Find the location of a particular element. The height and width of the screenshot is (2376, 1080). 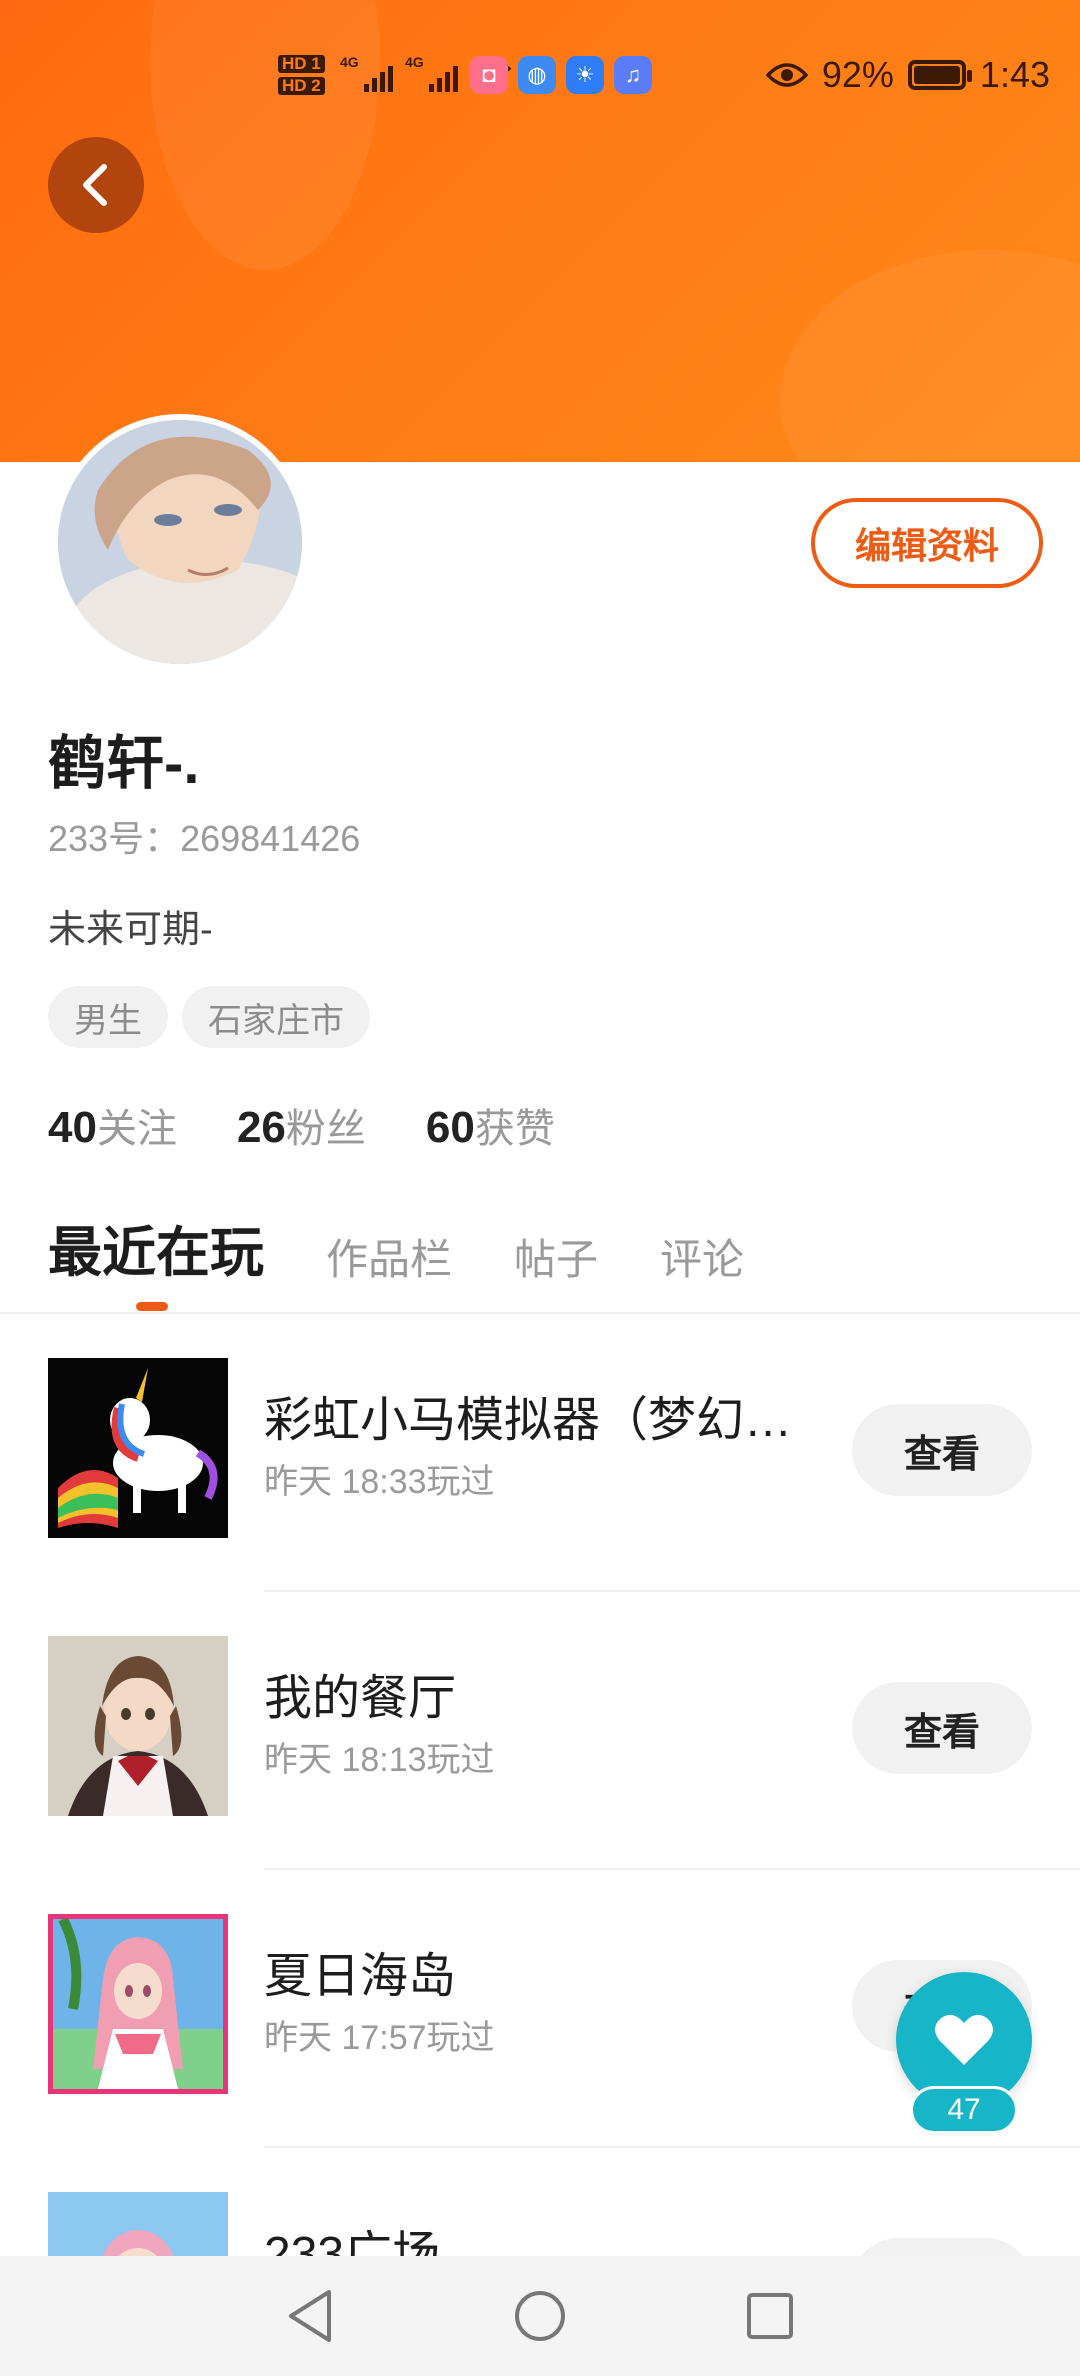

hd1-badge: HD 1 is located at coordinates (301, 64).